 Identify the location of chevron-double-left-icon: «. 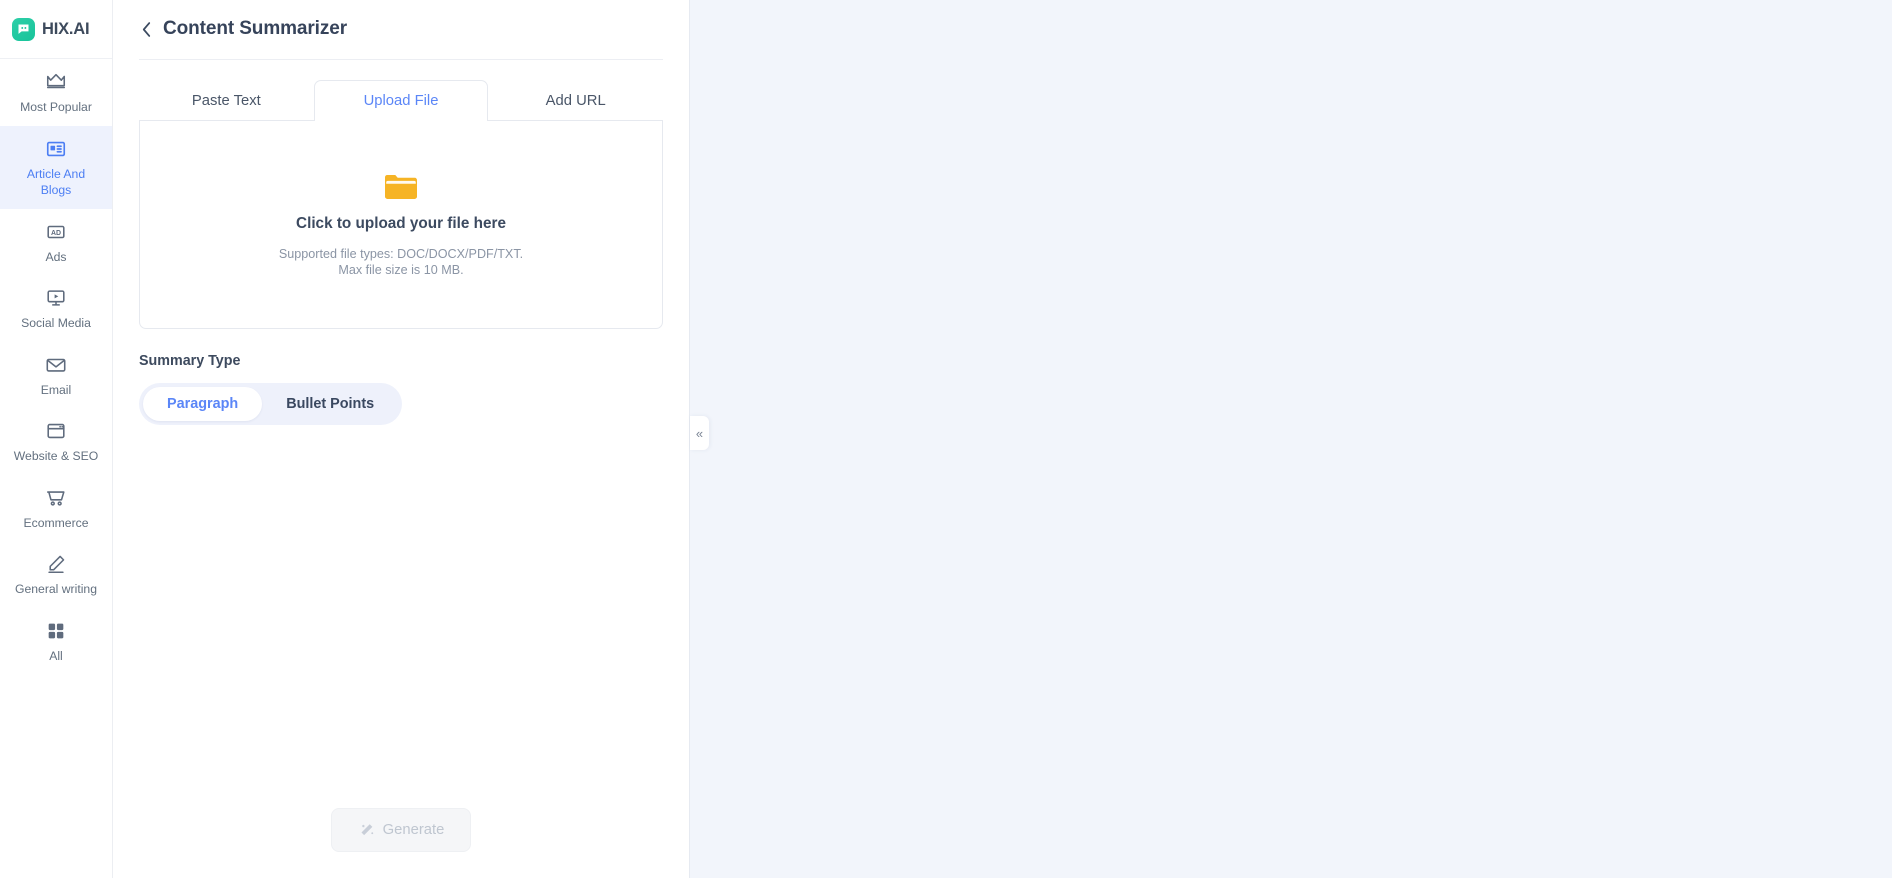
(699, 433).